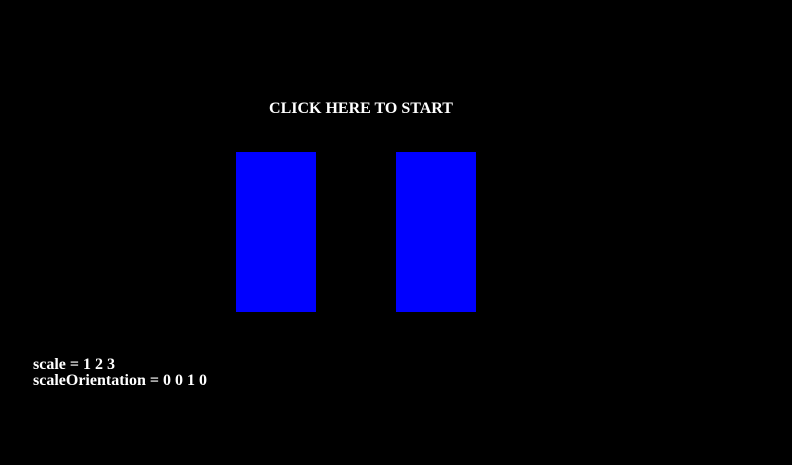 The height and width of the screenshot is (465, 792). I want to click on transform-info: scale = 1 2 3 scaleOrientation = 0 0 1 0, so click(120, 373).